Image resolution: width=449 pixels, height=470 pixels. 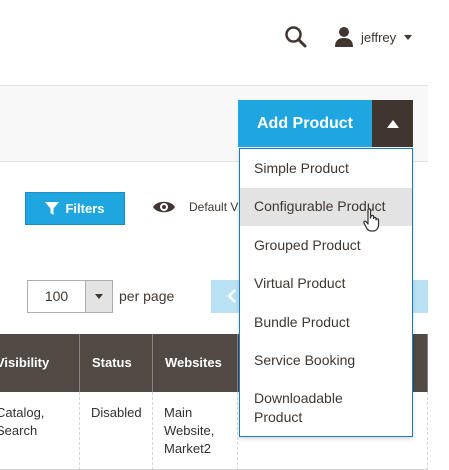 What do you see at coordinates (326, 169) in the screenshot?
I see `menu-item-simple-product: Simple Product` at bounding box center [326, 169].